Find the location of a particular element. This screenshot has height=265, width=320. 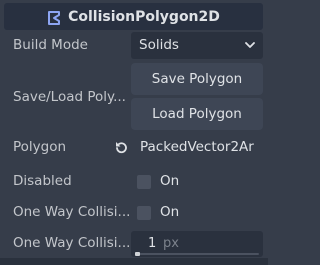

load-polygon-button: Load Polygon is located at coordinates (197, 114).